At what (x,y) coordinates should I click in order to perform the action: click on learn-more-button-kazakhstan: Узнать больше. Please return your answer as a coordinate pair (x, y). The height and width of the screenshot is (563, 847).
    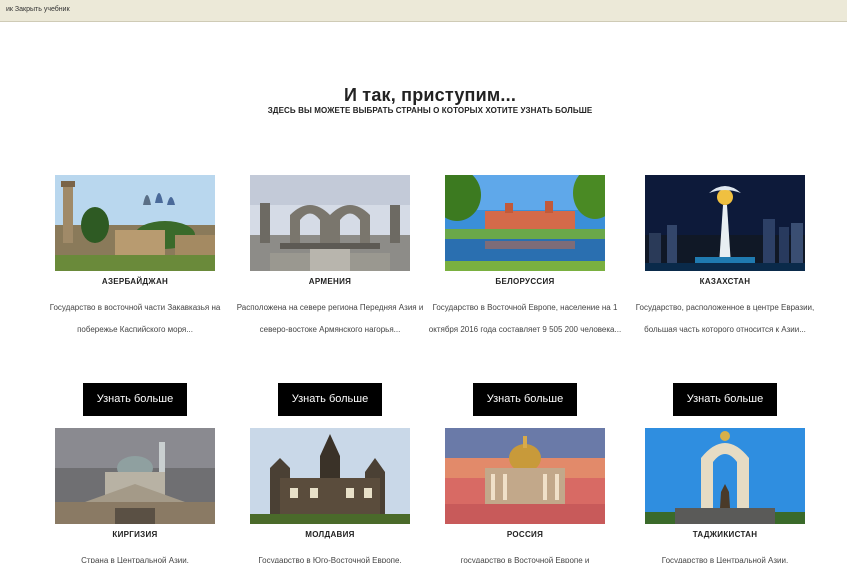
    Looking at the image, I should click on (725, 399).